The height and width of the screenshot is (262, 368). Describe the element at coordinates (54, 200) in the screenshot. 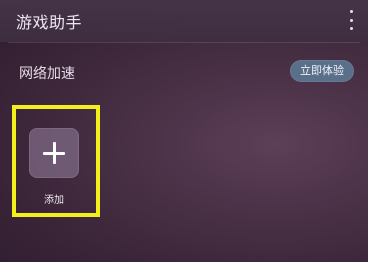

I see `add-label: 添加` at that location.